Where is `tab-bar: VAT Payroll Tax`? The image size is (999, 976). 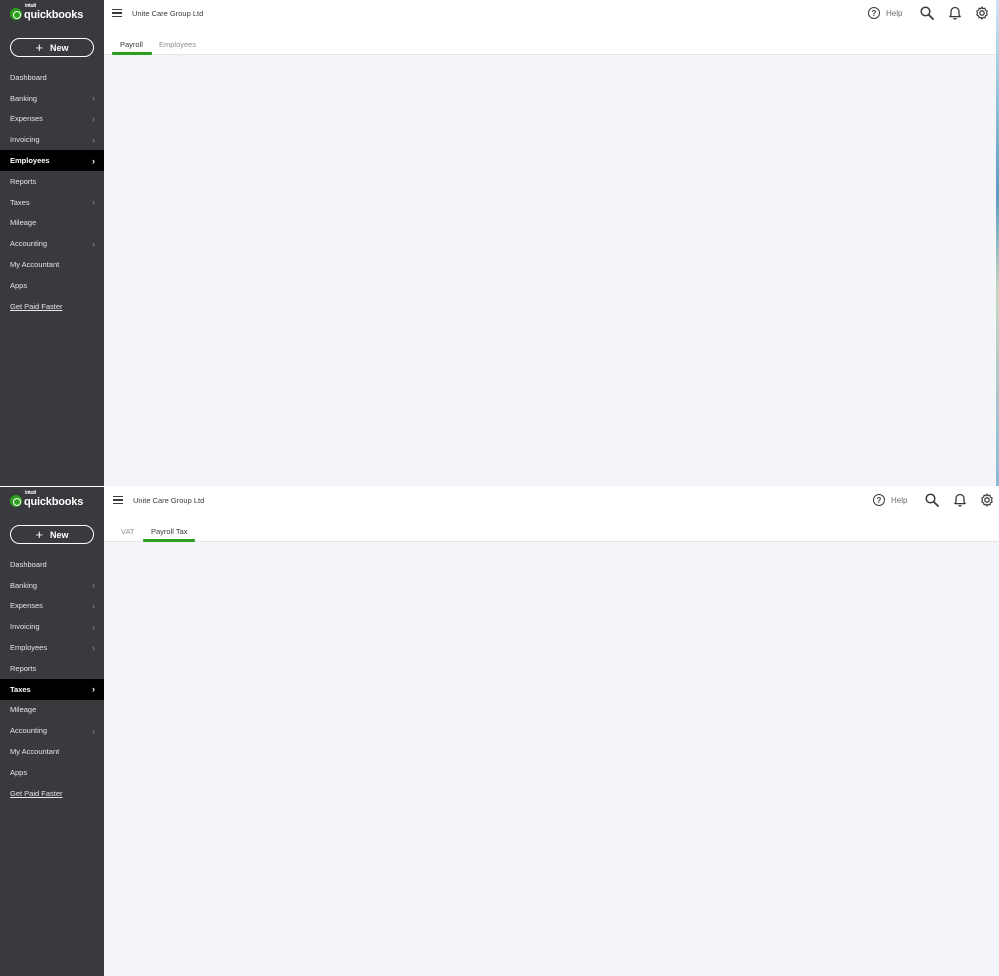 tab-bar: VAT Payroll Tax is located at coordinates (551, 528).